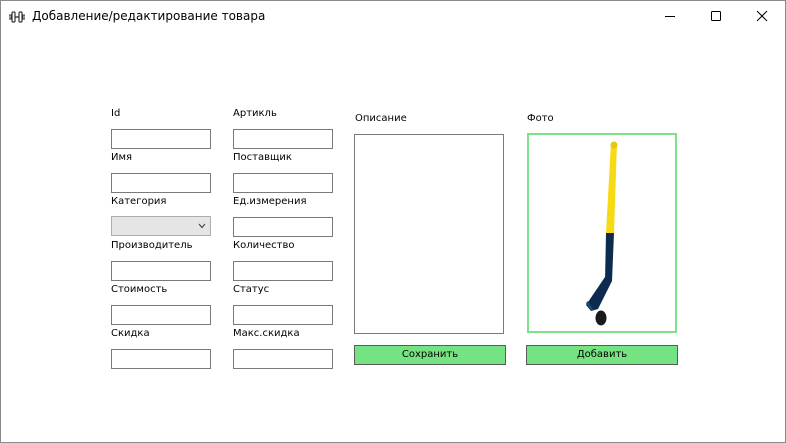  I want to click on hockey-stick-icon, so click(602, 233).